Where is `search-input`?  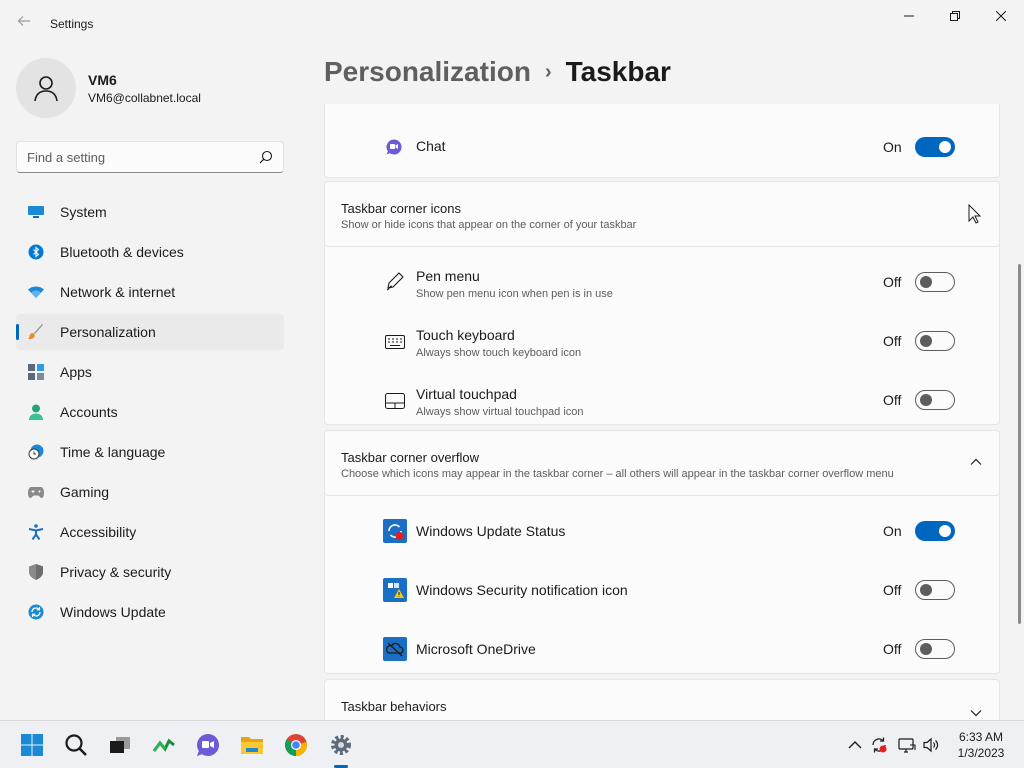
search-input is located at coordinates (132, 157).